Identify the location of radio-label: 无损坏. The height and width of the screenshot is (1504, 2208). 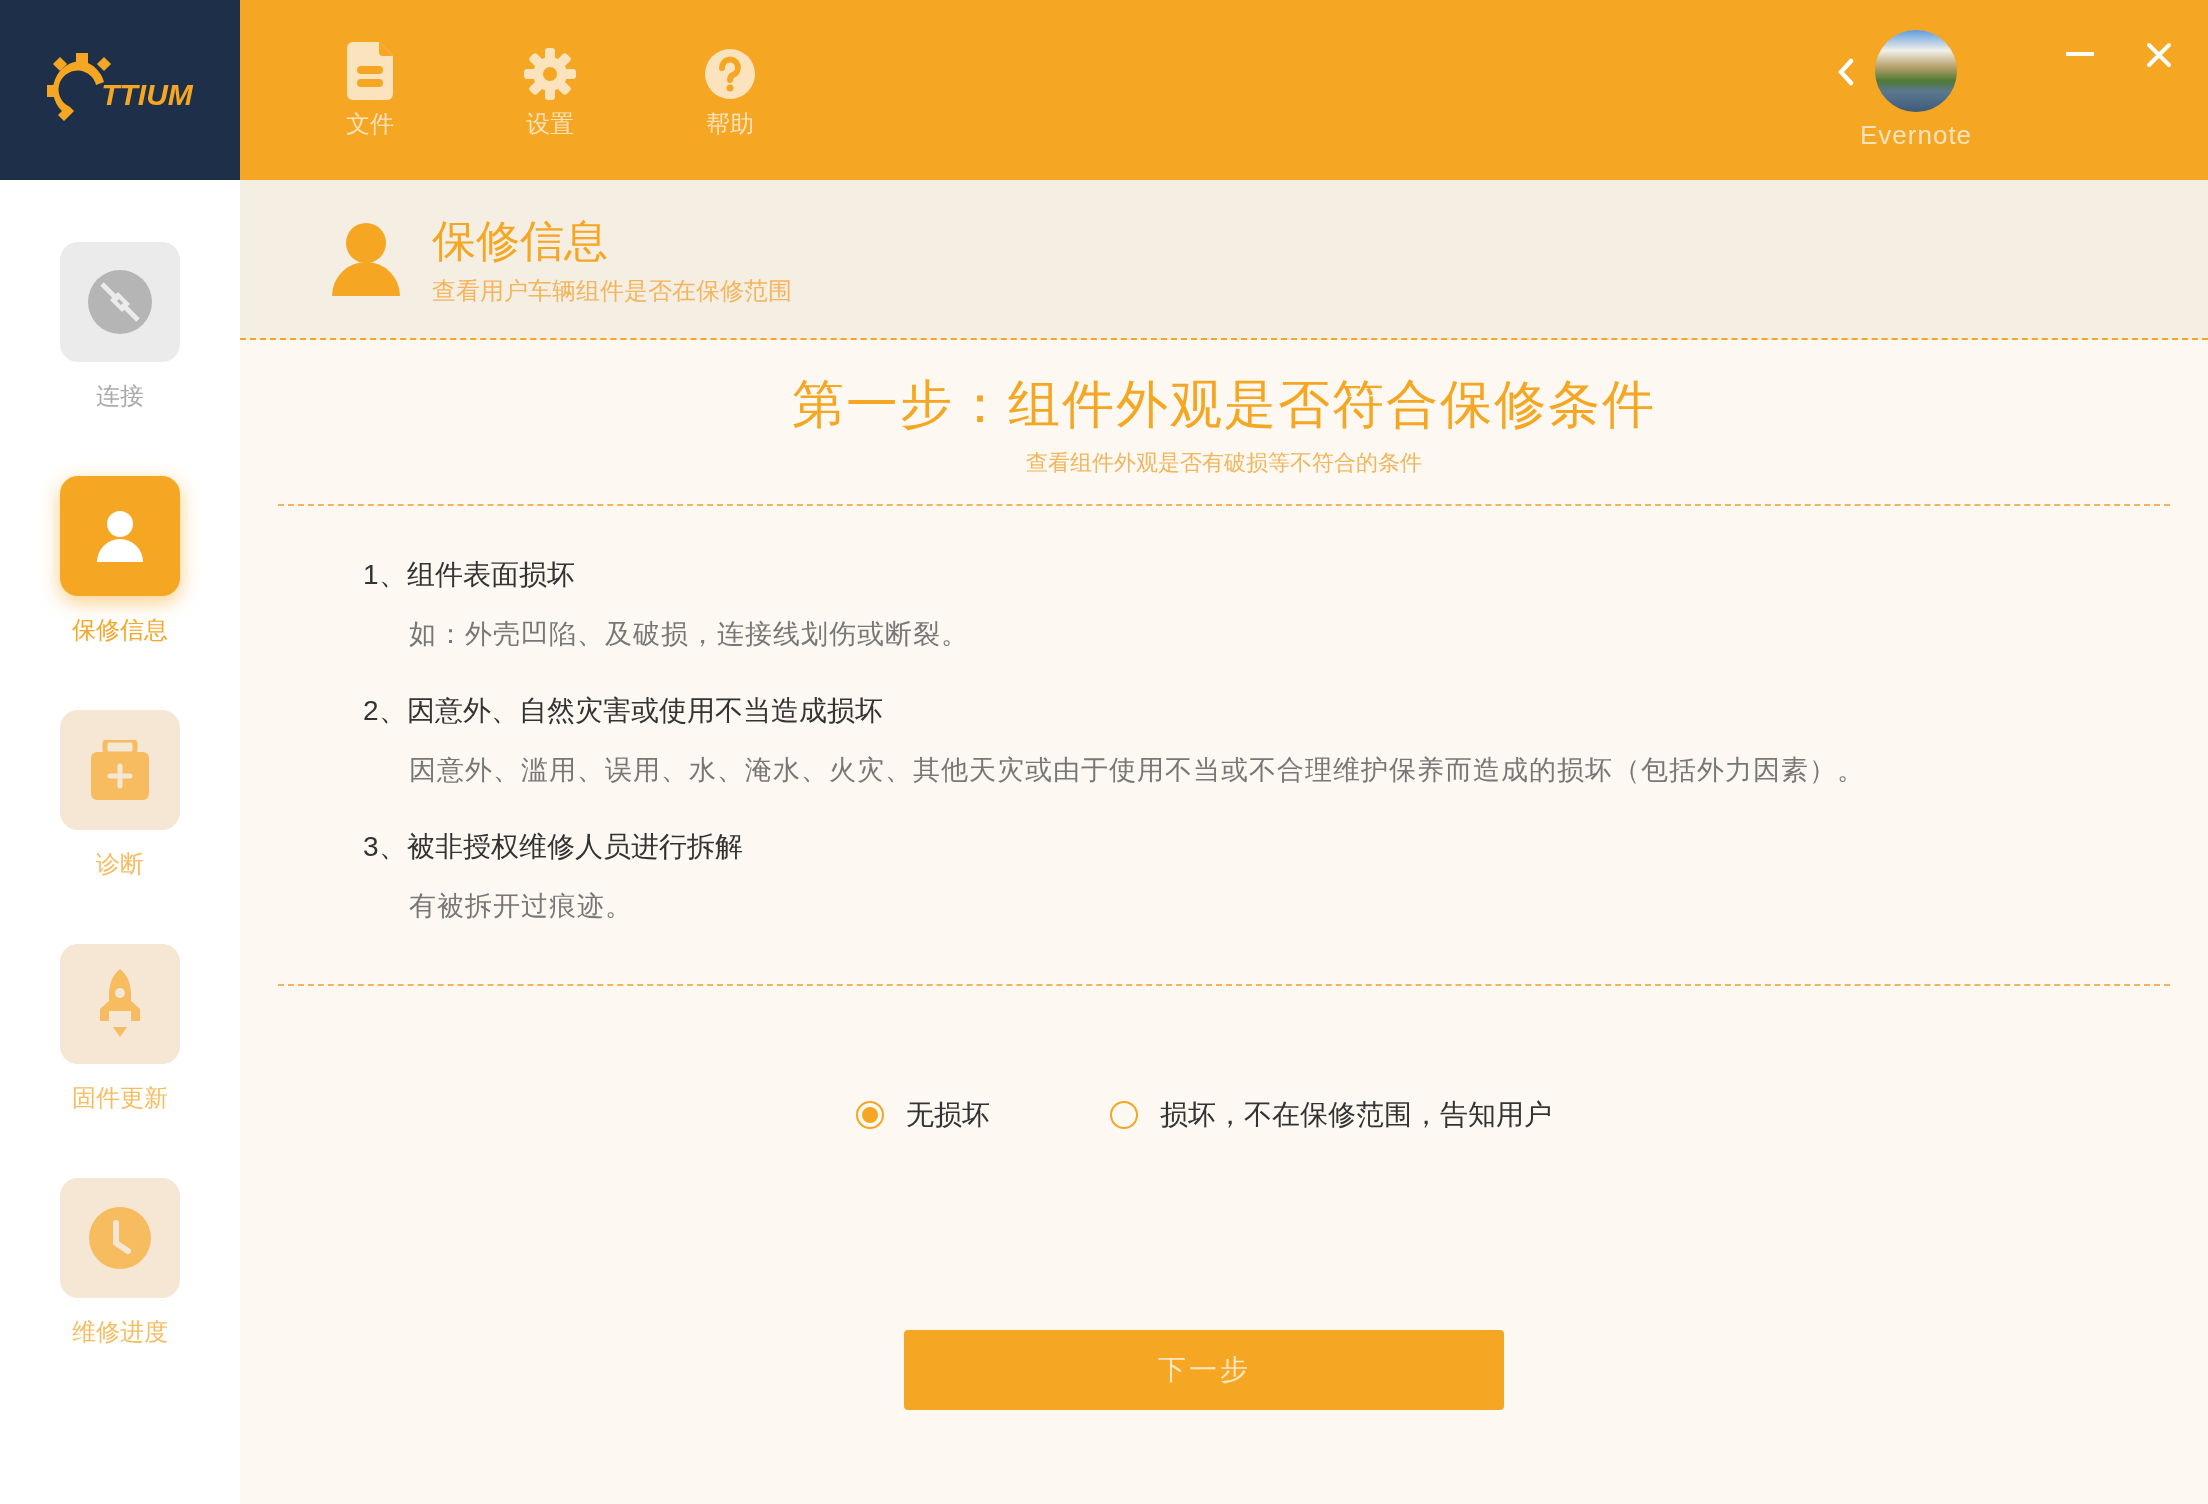
(948, 1115).